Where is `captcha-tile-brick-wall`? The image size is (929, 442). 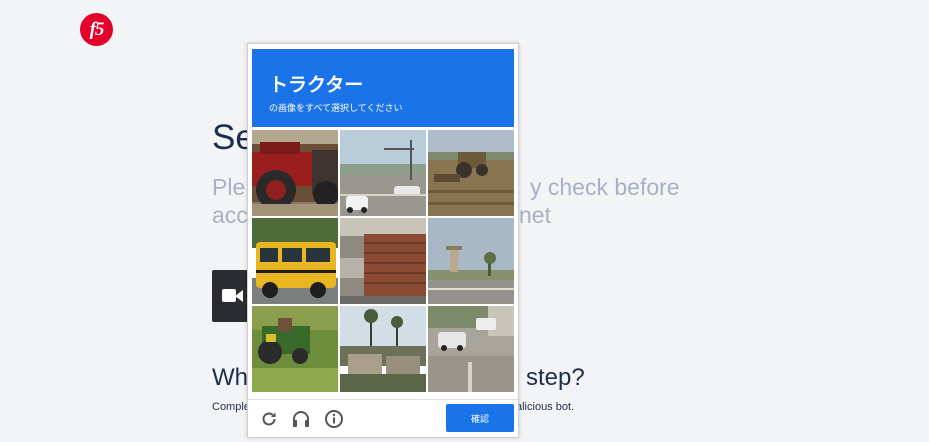
captcha-tile-brick-wall is located at coordinates (383, 261).